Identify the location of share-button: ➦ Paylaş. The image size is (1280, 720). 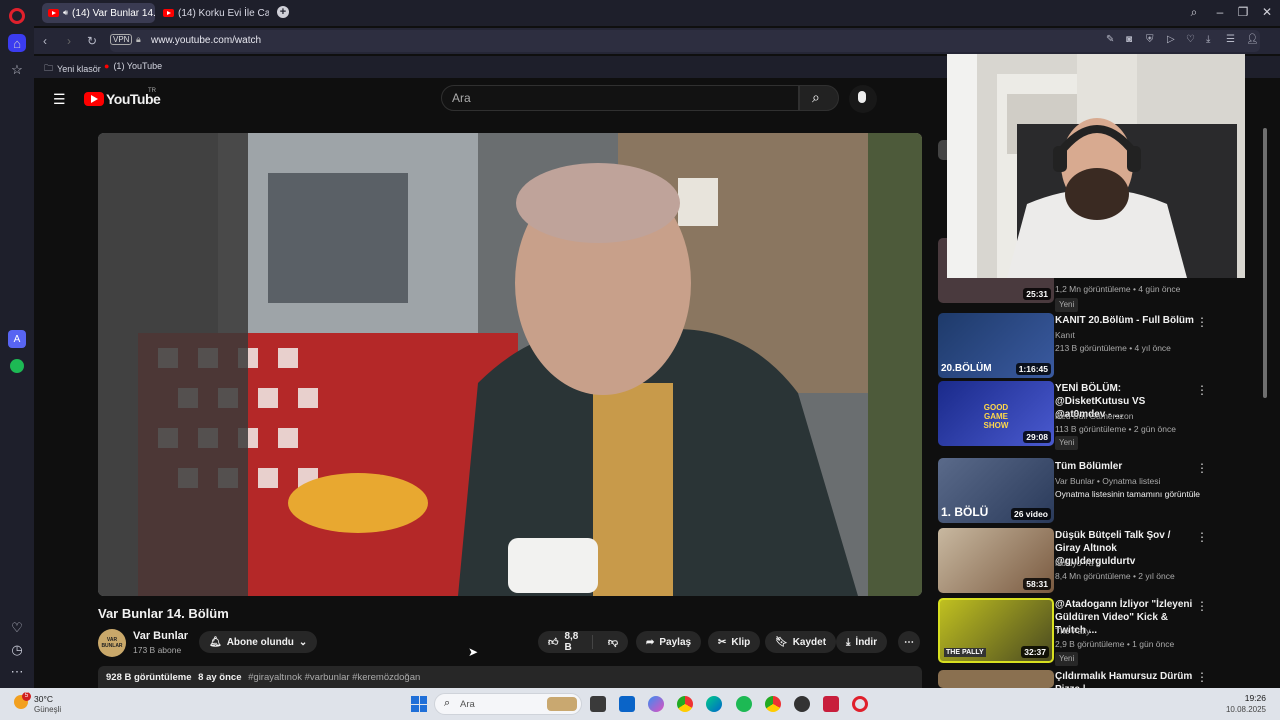
(669, 642).